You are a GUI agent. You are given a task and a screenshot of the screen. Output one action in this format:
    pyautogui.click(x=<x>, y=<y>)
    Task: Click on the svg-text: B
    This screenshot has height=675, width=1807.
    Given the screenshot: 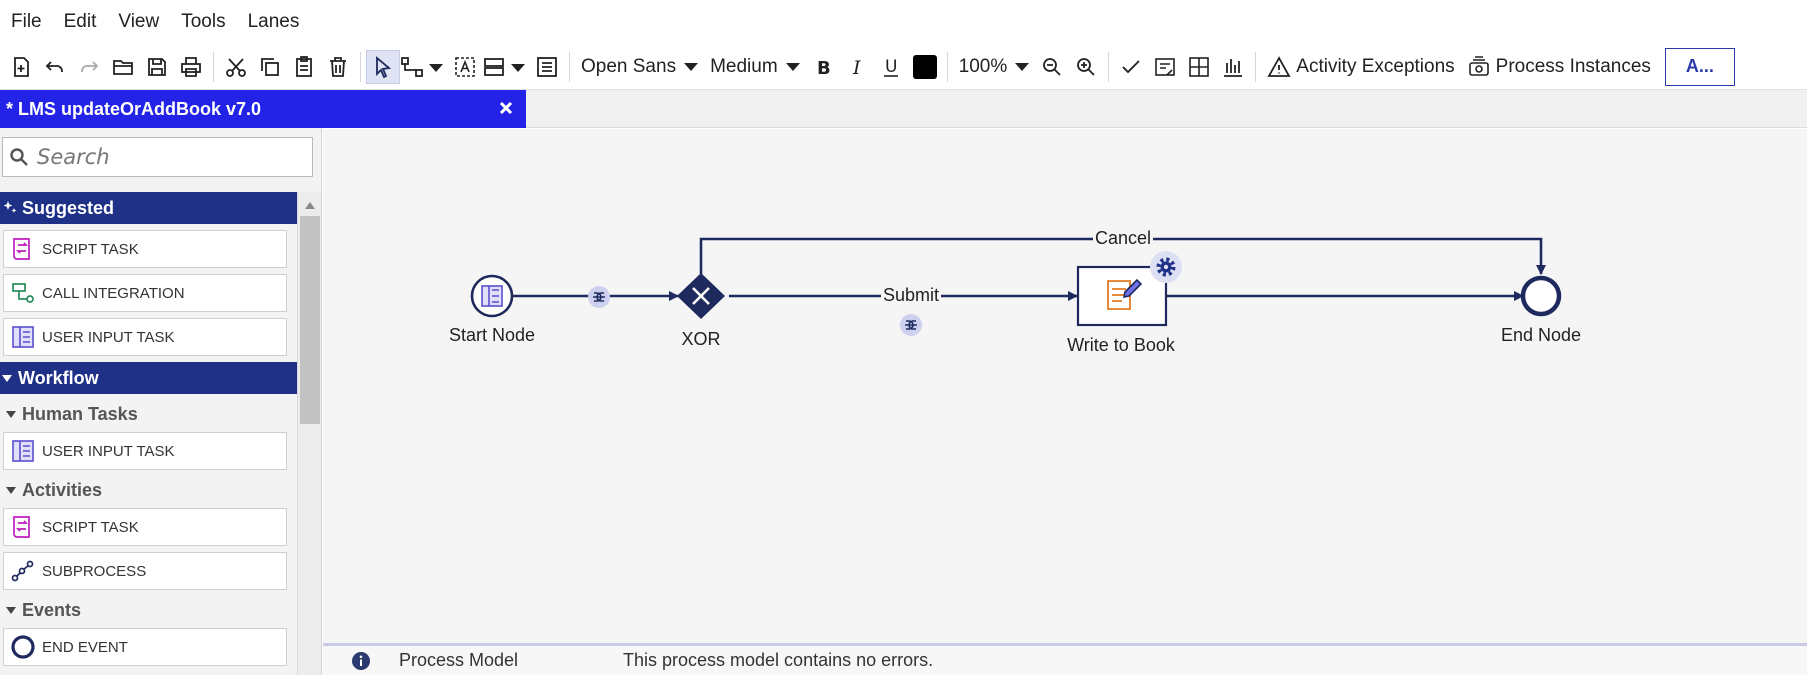 What is the action you would take?
    pyautogui.click(x=824, y=68)
    